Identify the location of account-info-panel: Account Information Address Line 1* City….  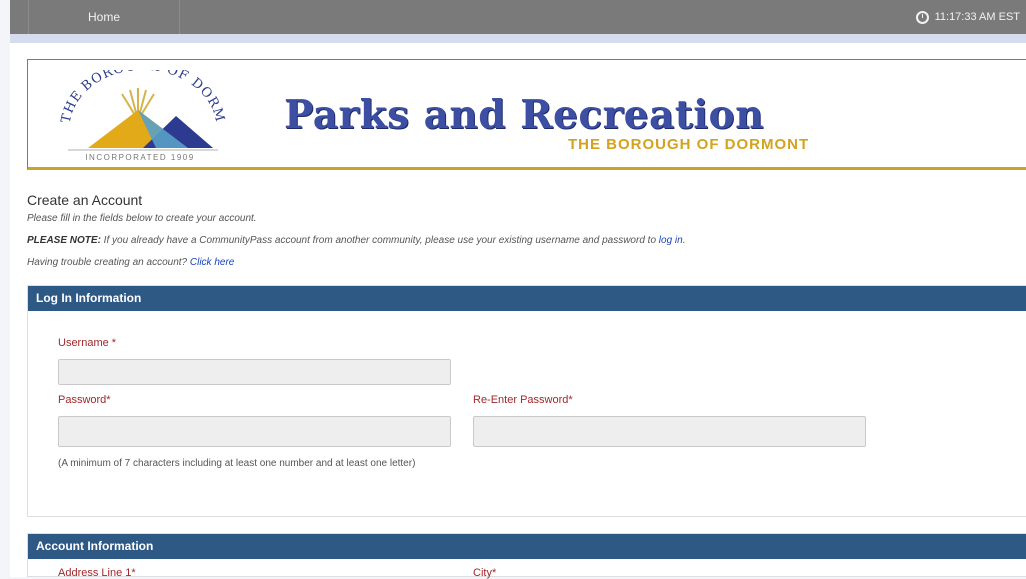
(526, 556).